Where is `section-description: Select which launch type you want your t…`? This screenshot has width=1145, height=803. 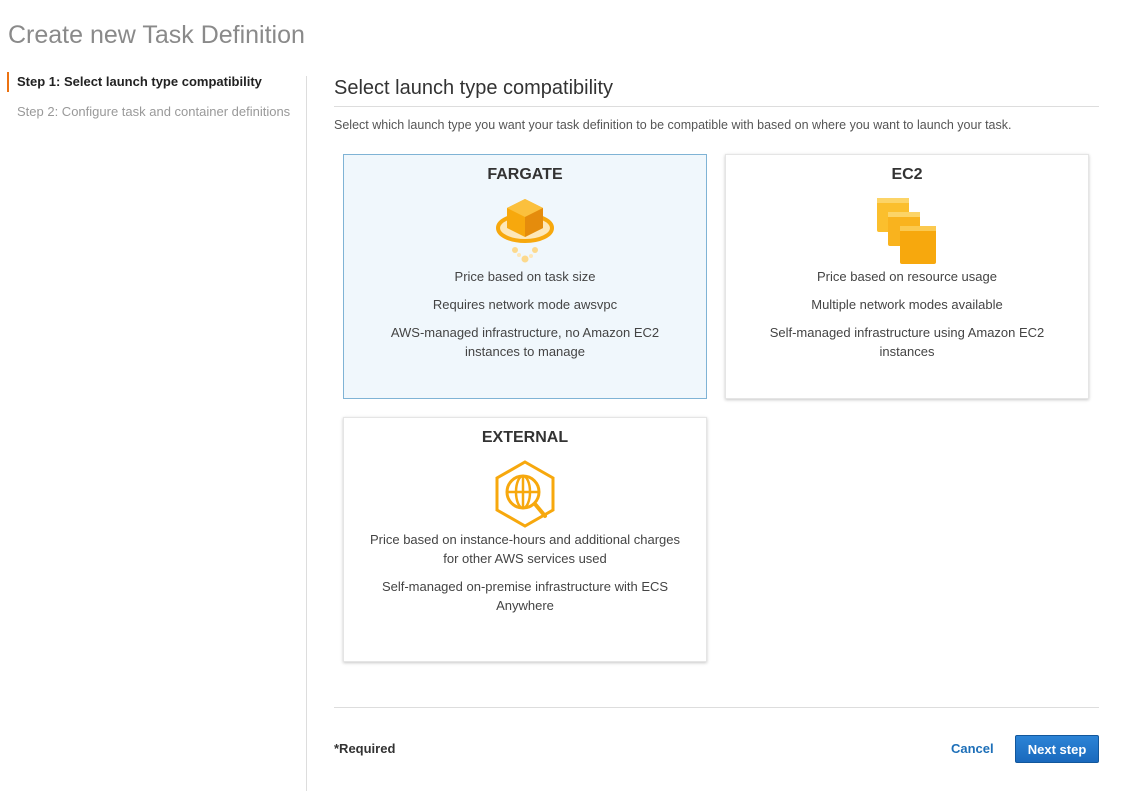 section-description: Select which launch type you want your t… is located at coordinates (673, 125).